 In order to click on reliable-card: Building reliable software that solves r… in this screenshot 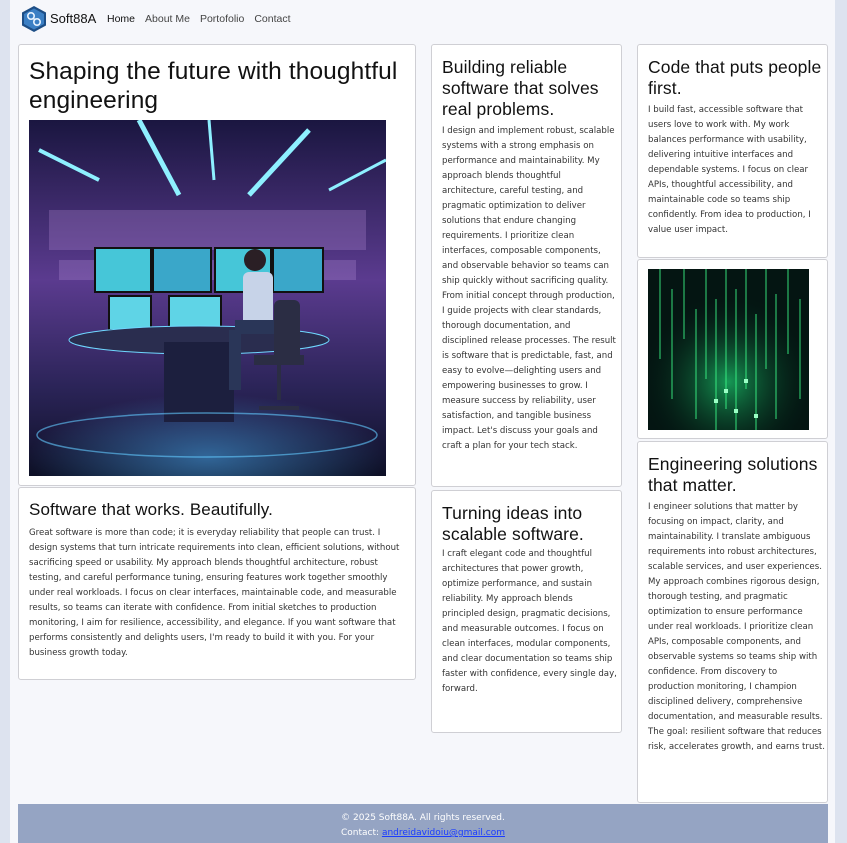, I will do `click(526, 265)`.